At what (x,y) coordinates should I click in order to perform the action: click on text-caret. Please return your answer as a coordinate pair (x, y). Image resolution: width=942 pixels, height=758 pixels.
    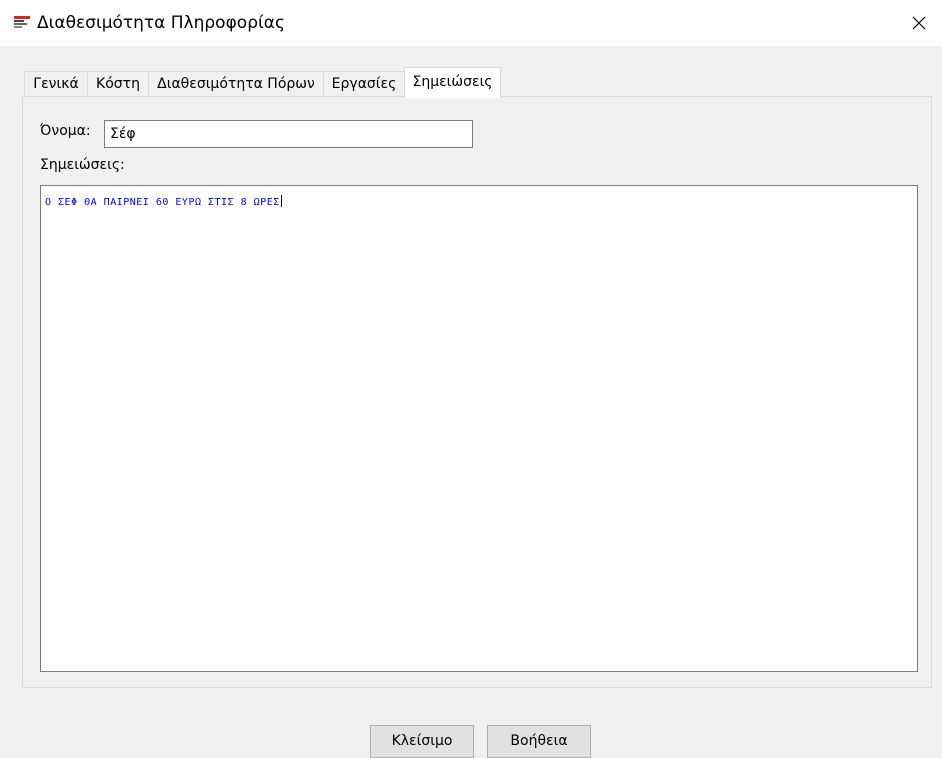
    Looking at the image, I should click on (281, 201).